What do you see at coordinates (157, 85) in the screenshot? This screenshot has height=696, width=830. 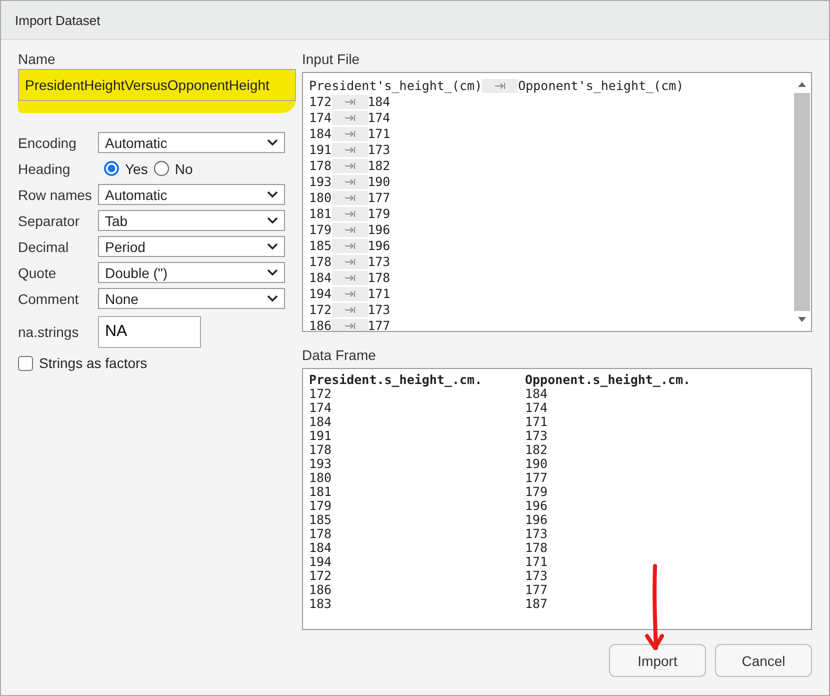 I see `name-field: PresidentHeightVersusOpponentHeight` at bounding box center [157, 85].